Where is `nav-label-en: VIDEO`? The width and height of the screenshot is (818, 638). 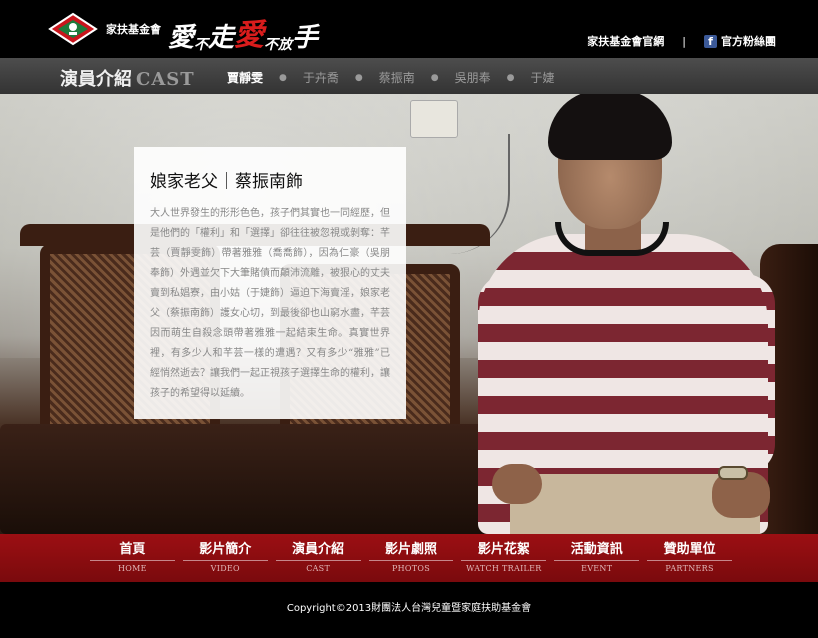 nav-label-en: VIDEO is located at coordinates (225, 568).